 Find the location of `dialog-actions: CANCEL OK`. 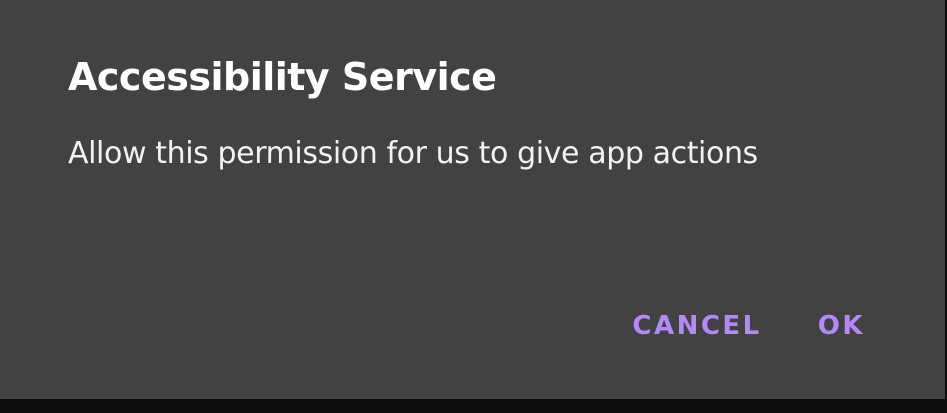

dialog-actions: CANCEL OK is located at coordinates (748, 326).